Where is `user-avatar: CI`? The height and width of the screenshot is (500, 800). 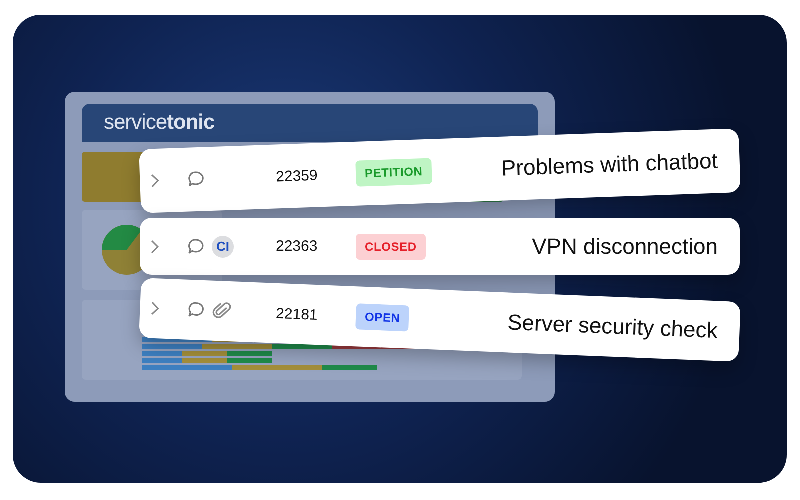
user-avatar: CI is located at coordinates (223, 247).